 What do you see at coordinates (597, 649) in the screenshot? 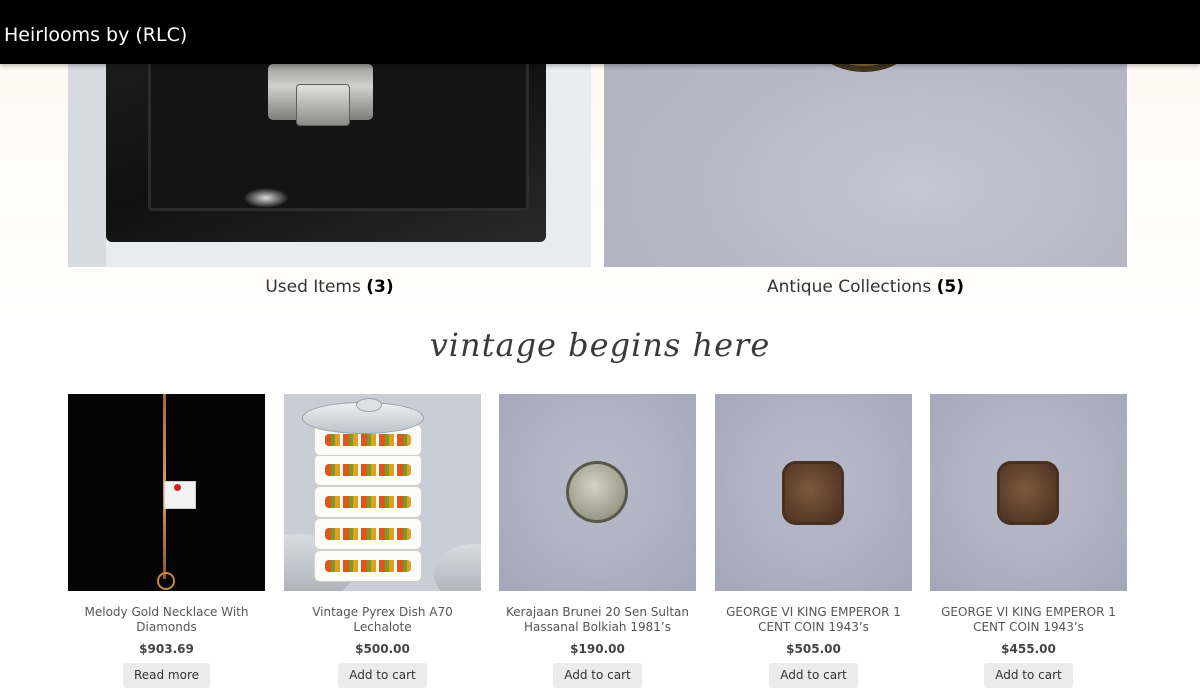
I see `product-price: $190.00` at bounding box center [597, 649].